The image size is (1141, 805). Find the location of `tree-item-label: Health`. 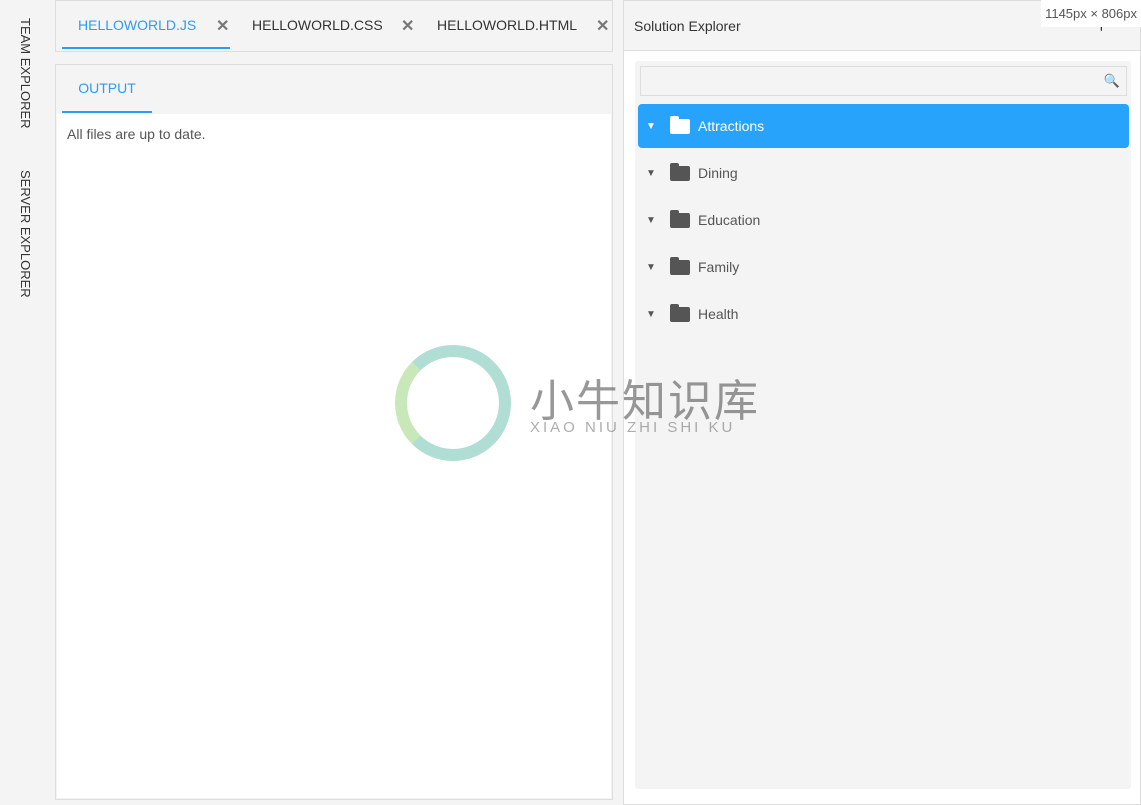

tree-item-label: Health is located at coordinates (718, 314).